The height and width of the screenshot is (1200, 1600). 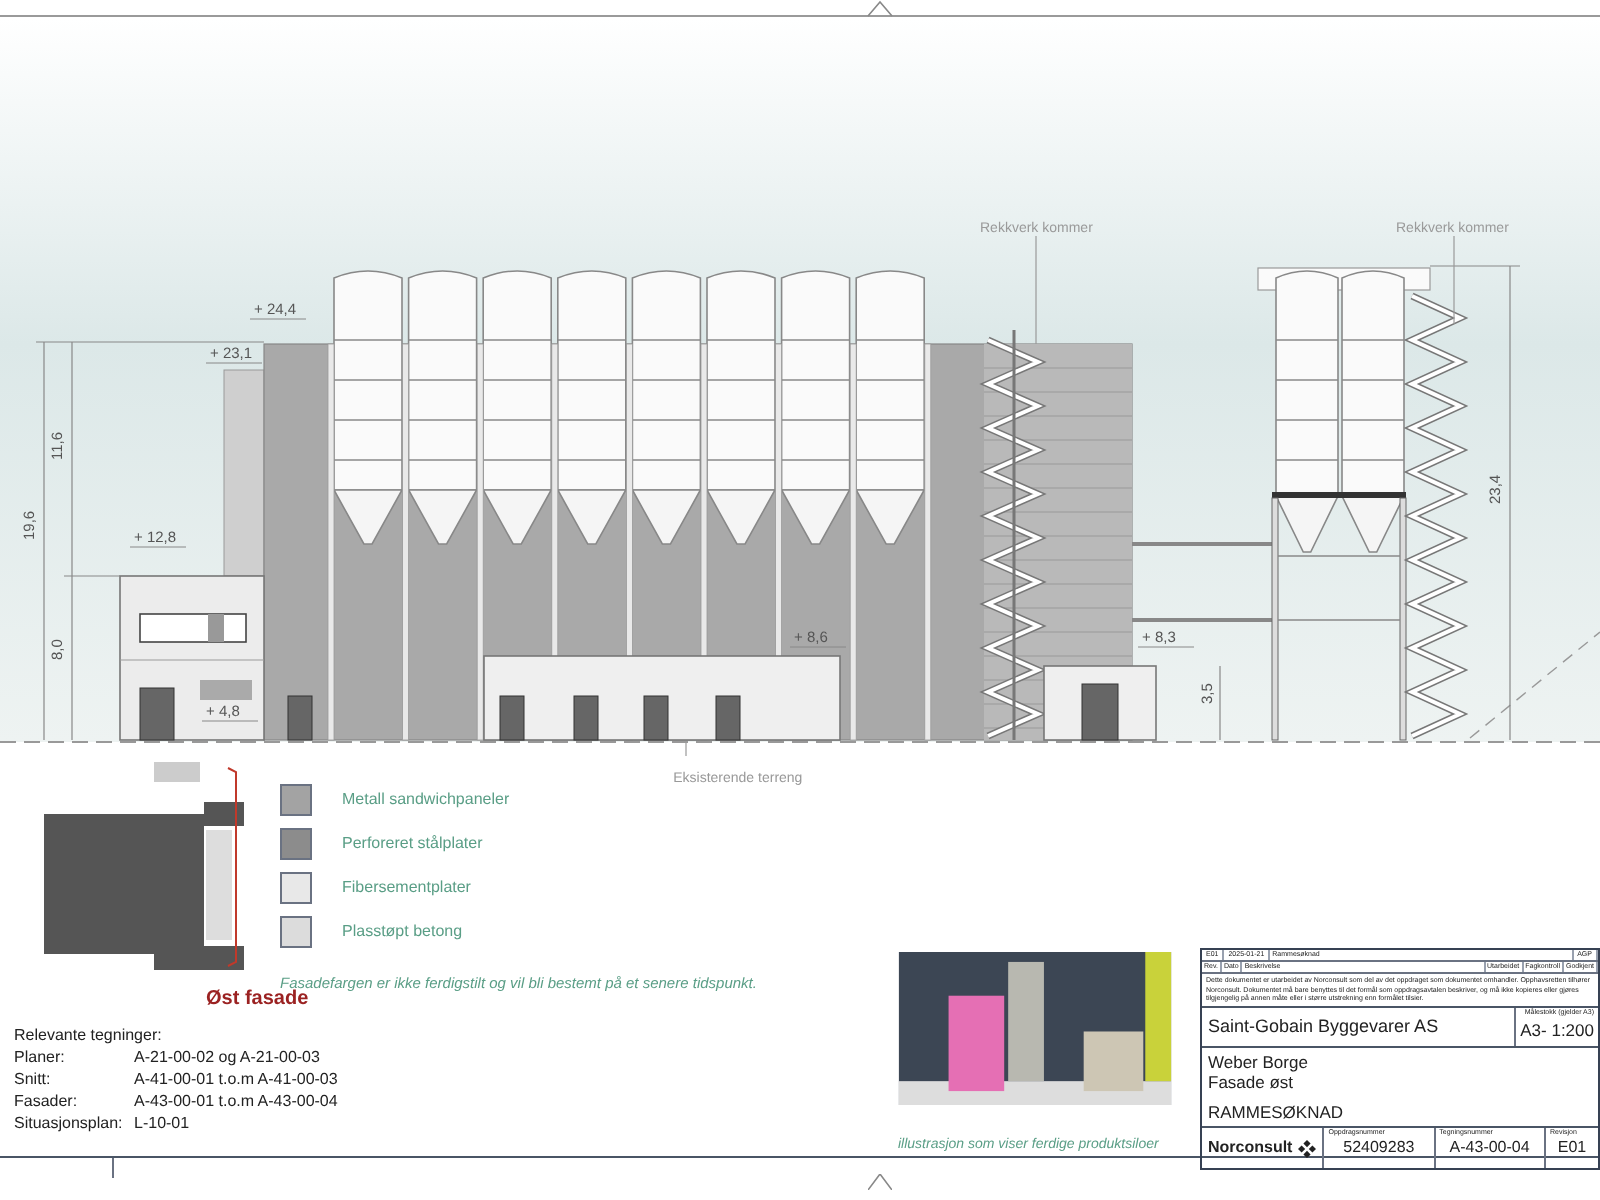 What do you see at coordinates (1250, 1148) in the screenshot?
I see `company-name: Norconsult` at bounding box center [1250, 1148].